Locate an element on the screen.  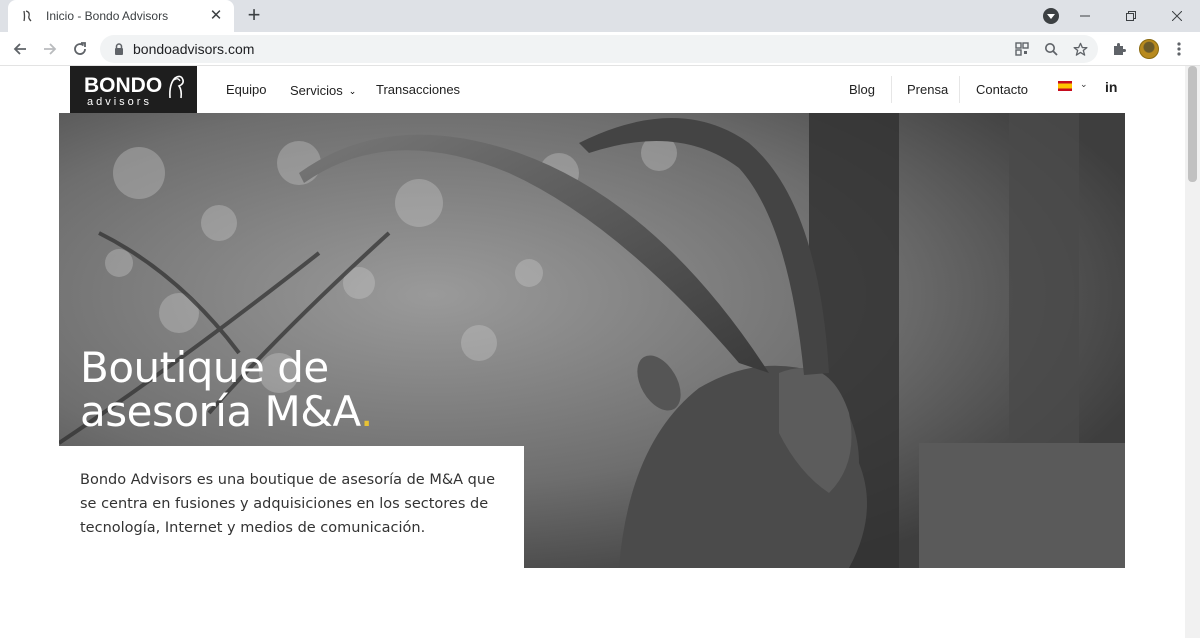
nav-transacciones: Transacciones is located at coordinates (418, 89).